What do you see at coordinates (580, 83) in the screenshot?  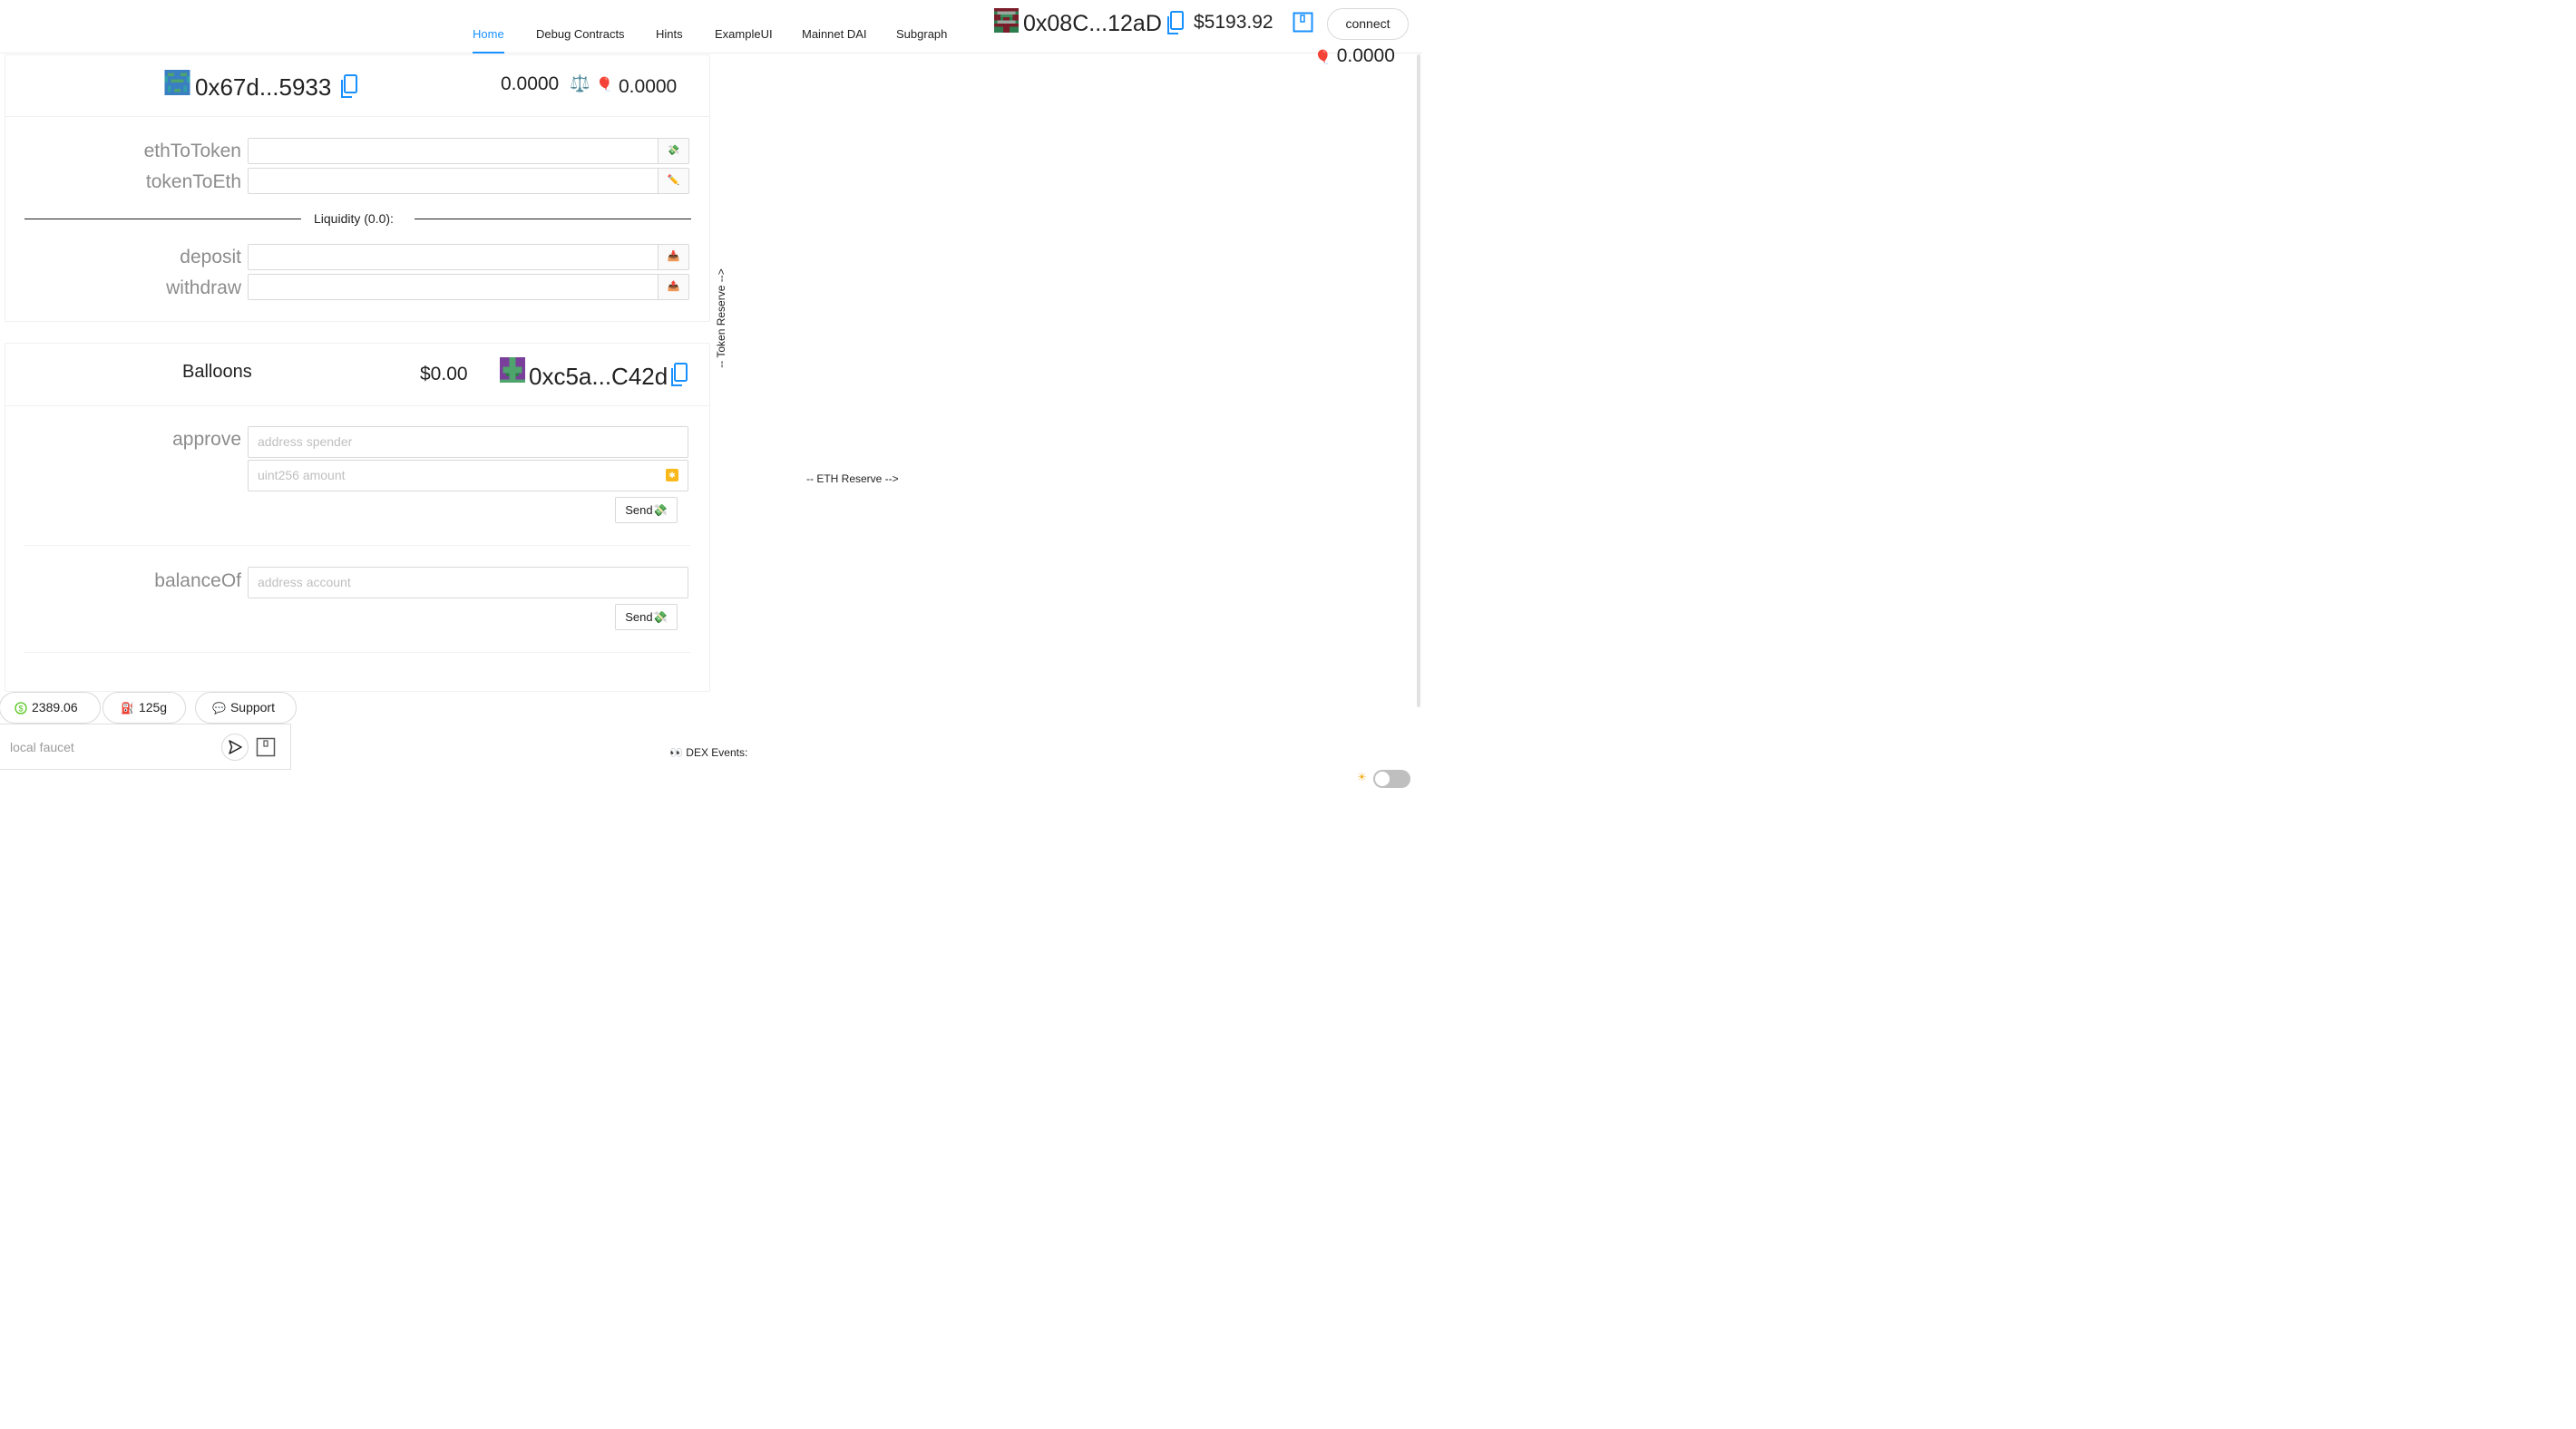 I see `scale-icon: ⚖️` at bounding box center [580, 83].